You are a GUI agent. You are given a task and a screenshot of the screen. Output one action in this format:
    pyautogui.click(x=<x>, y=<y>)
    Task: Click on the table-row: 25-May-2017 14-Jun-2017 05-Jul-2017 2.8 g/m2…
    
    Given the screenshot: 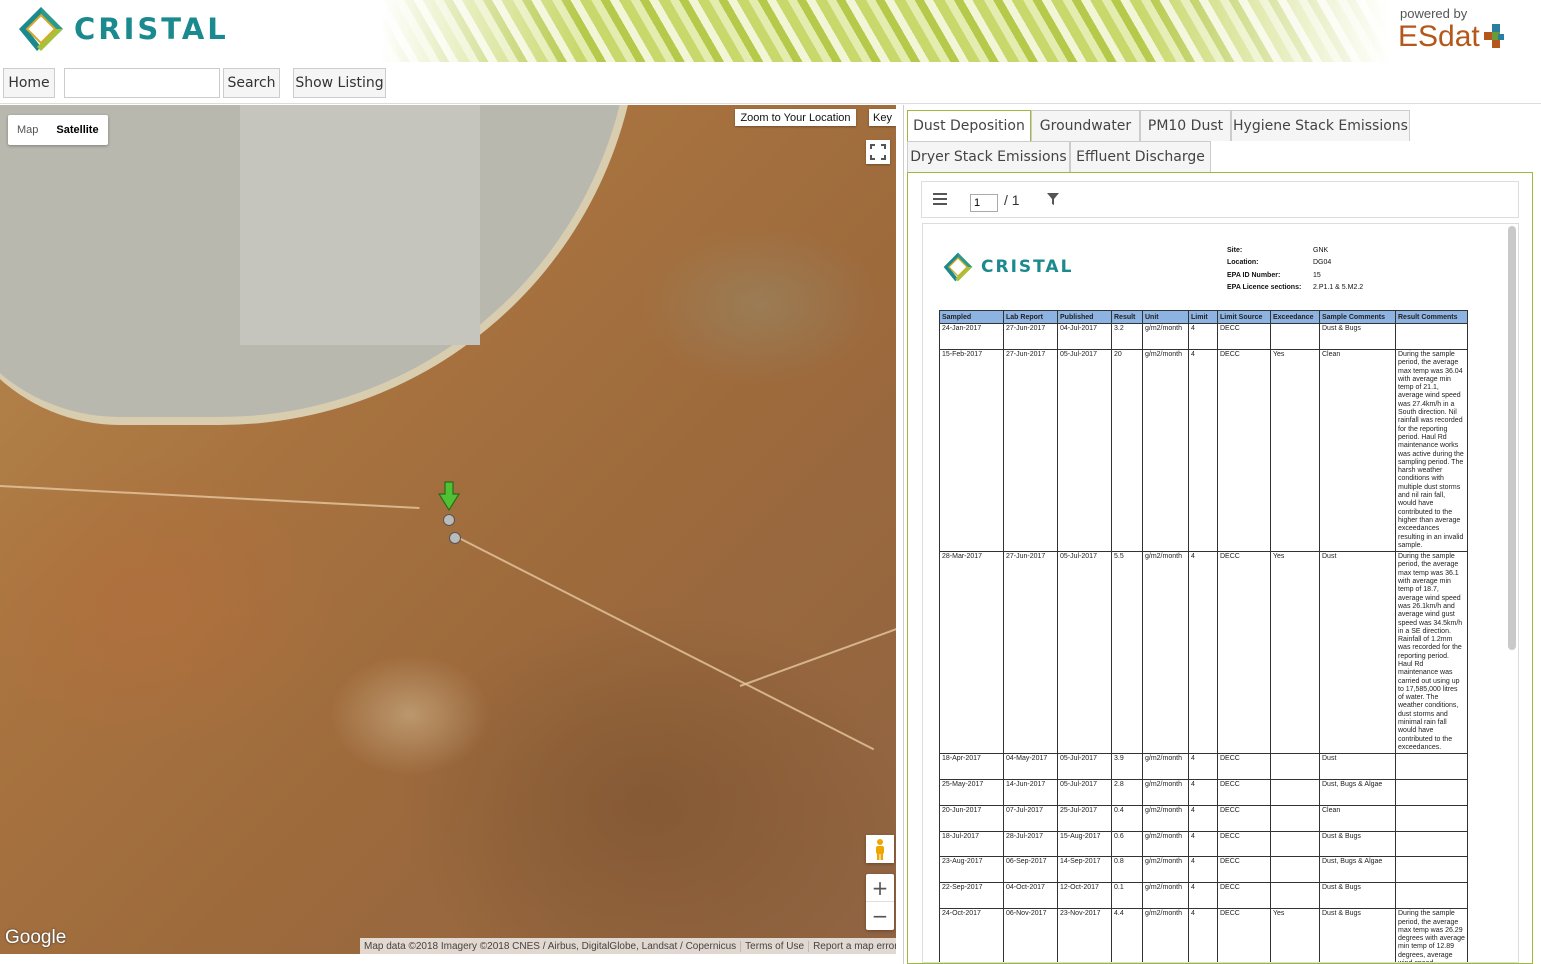 What is the action you would take?
    pyautogui.click(x=1203, y=793)
    